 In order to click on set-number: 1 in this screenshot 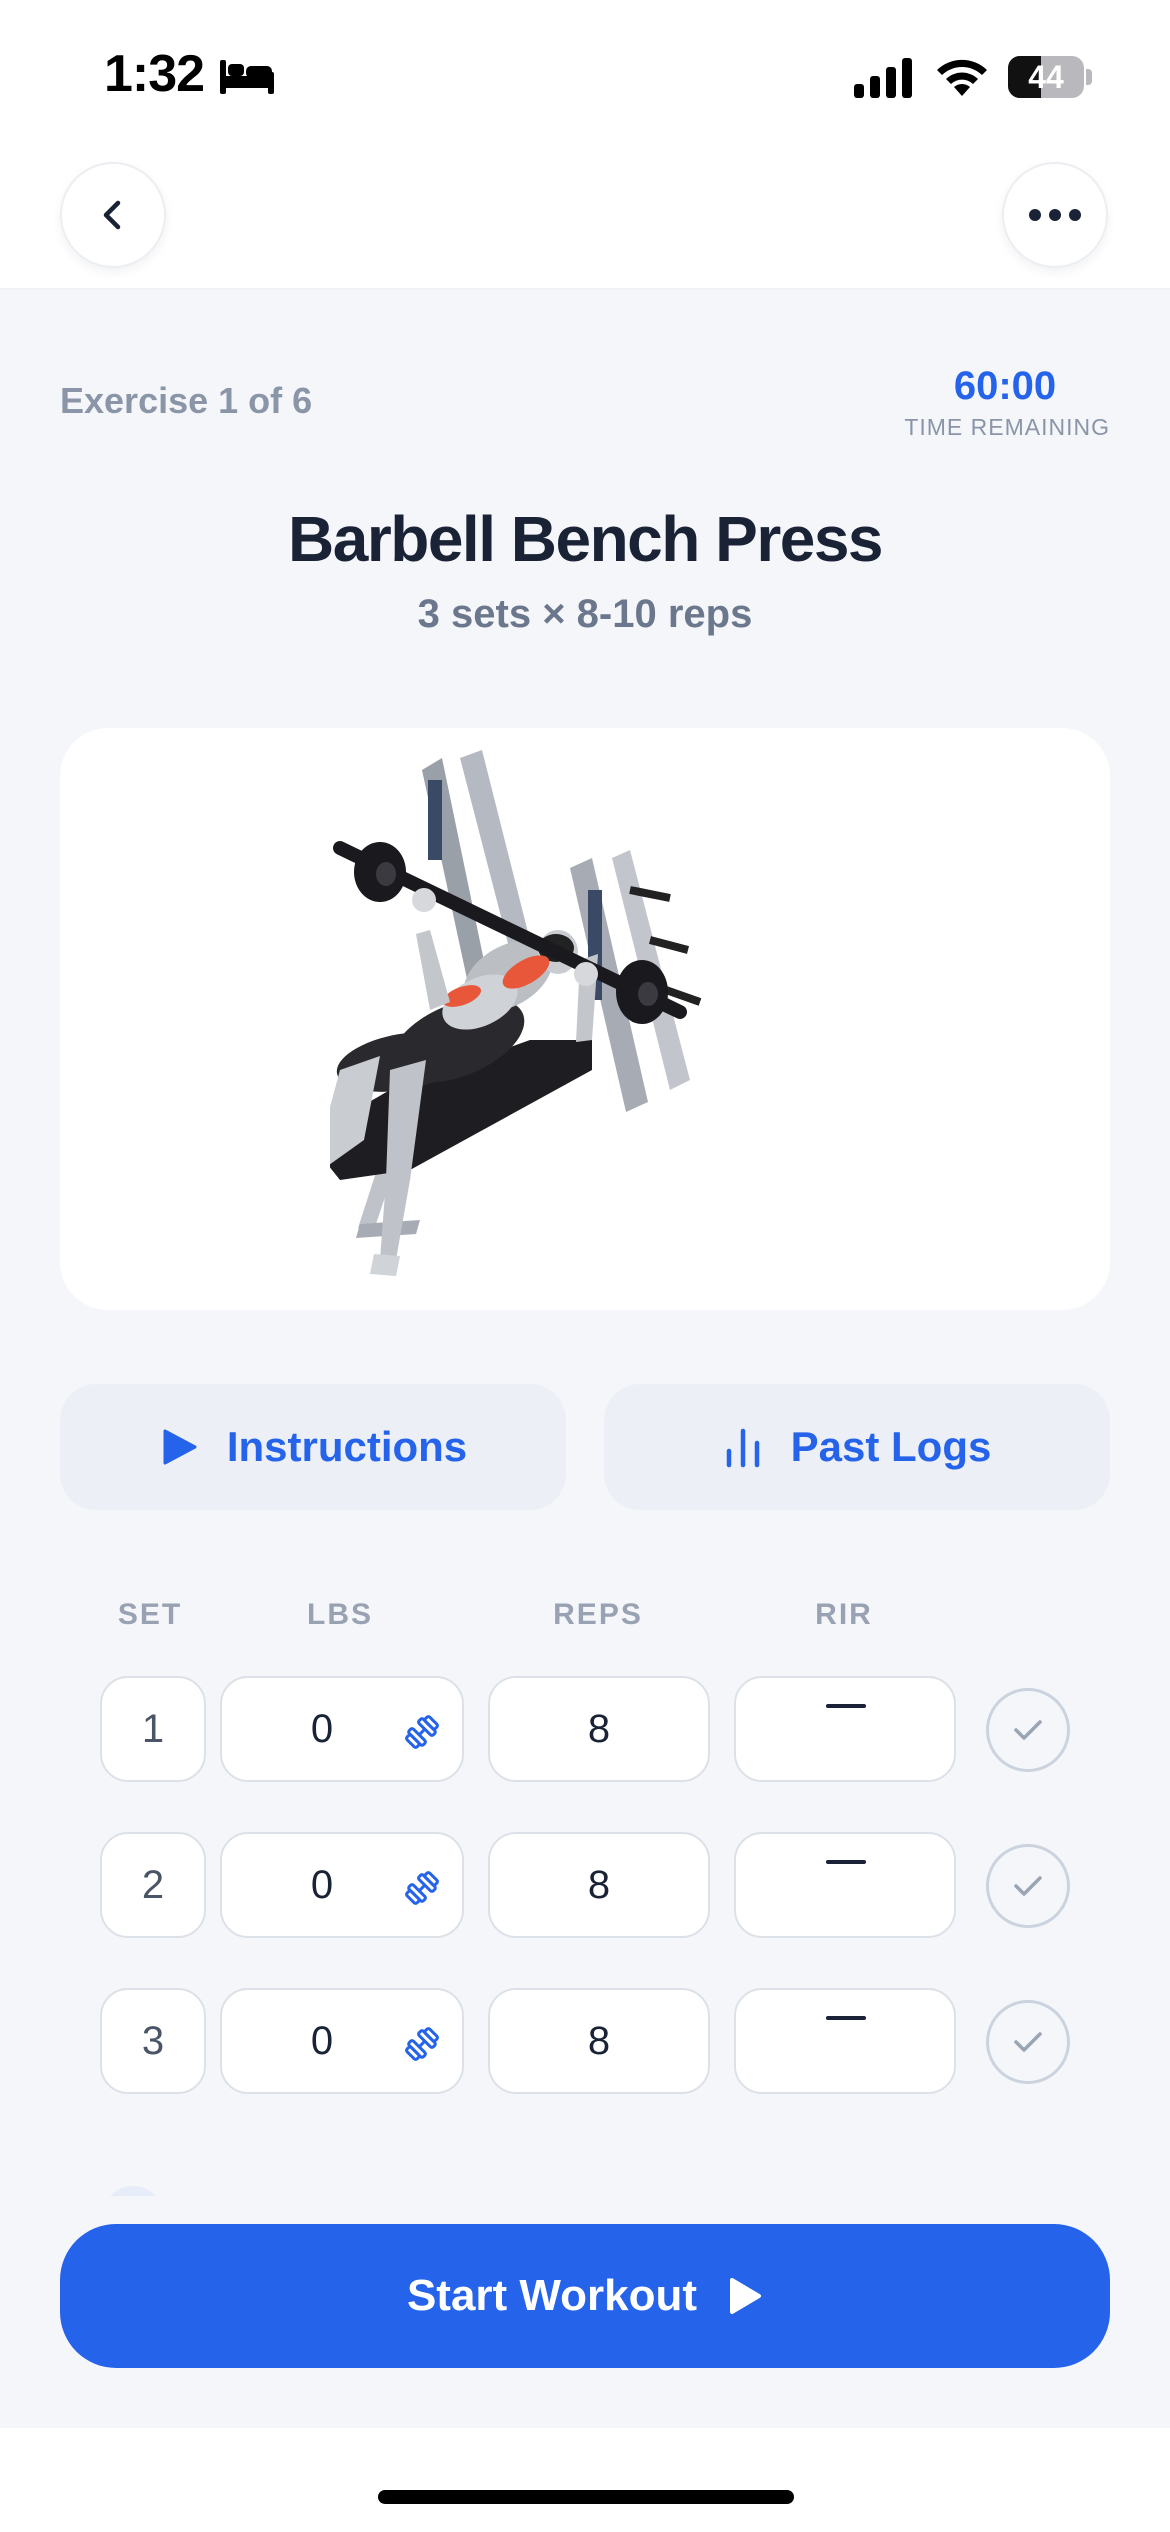, I will do `click(153, 1729)`.